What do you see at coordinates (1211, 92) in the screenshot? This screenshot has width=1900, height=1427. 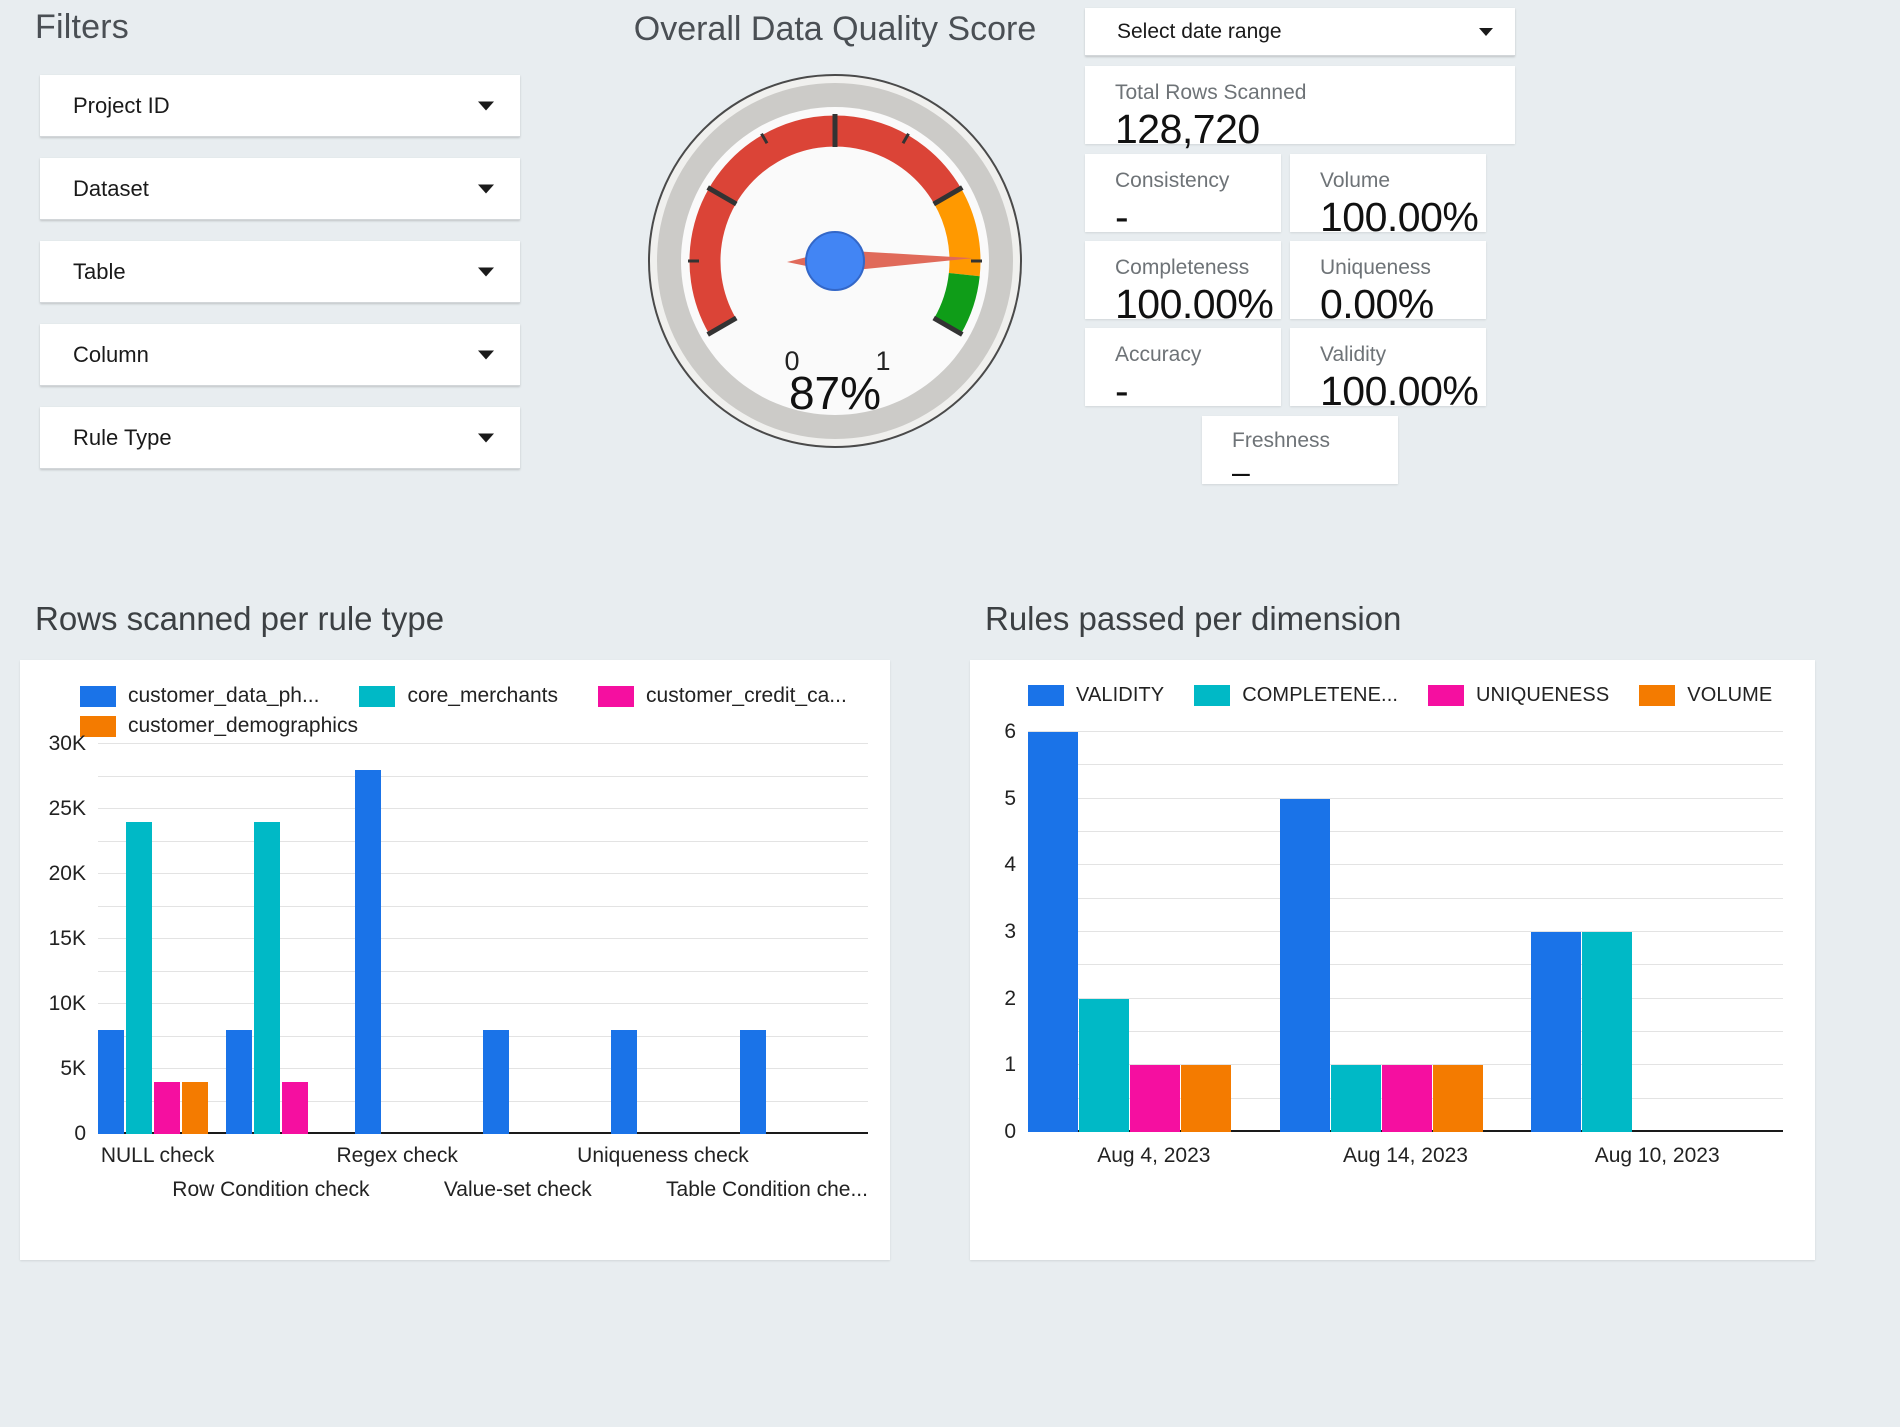 I see `scorecard-total-rows-label: Total Rows Scanned` at bounding box center [1211, 92].